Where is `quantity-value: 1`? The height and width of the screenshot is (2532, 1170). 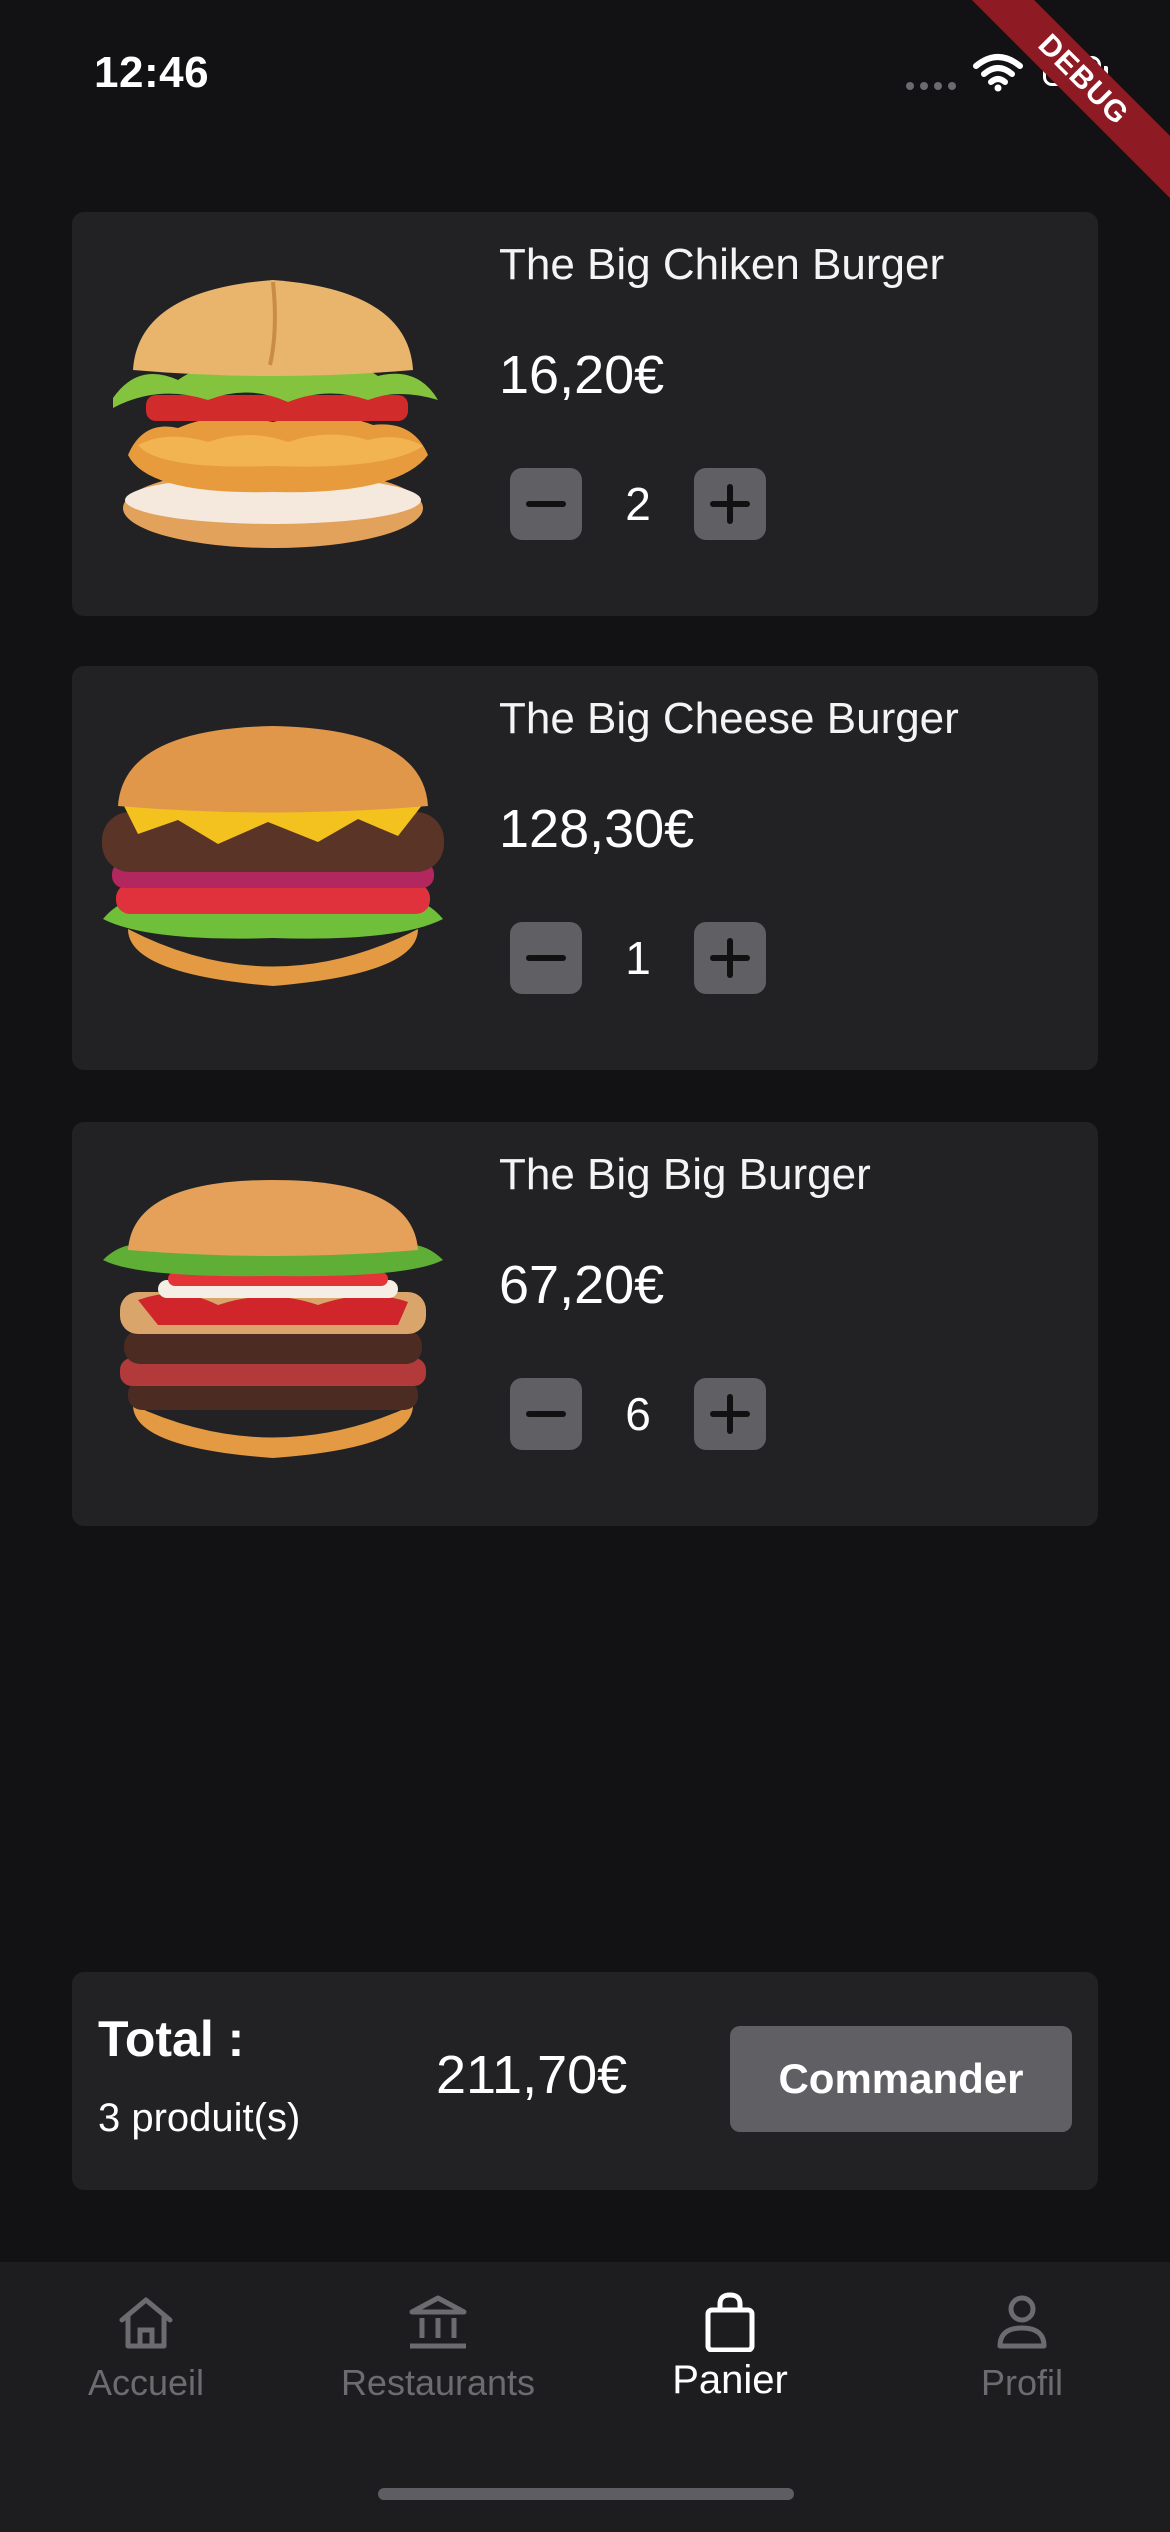 quantity-value: 1 is located at coordinates (638, 958).